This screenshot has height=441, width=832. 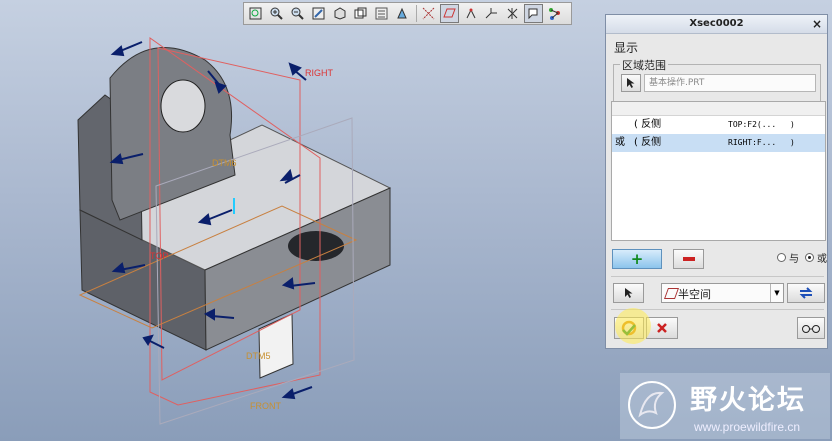 I want to click on refit-icon, so click(x=255, y=13).